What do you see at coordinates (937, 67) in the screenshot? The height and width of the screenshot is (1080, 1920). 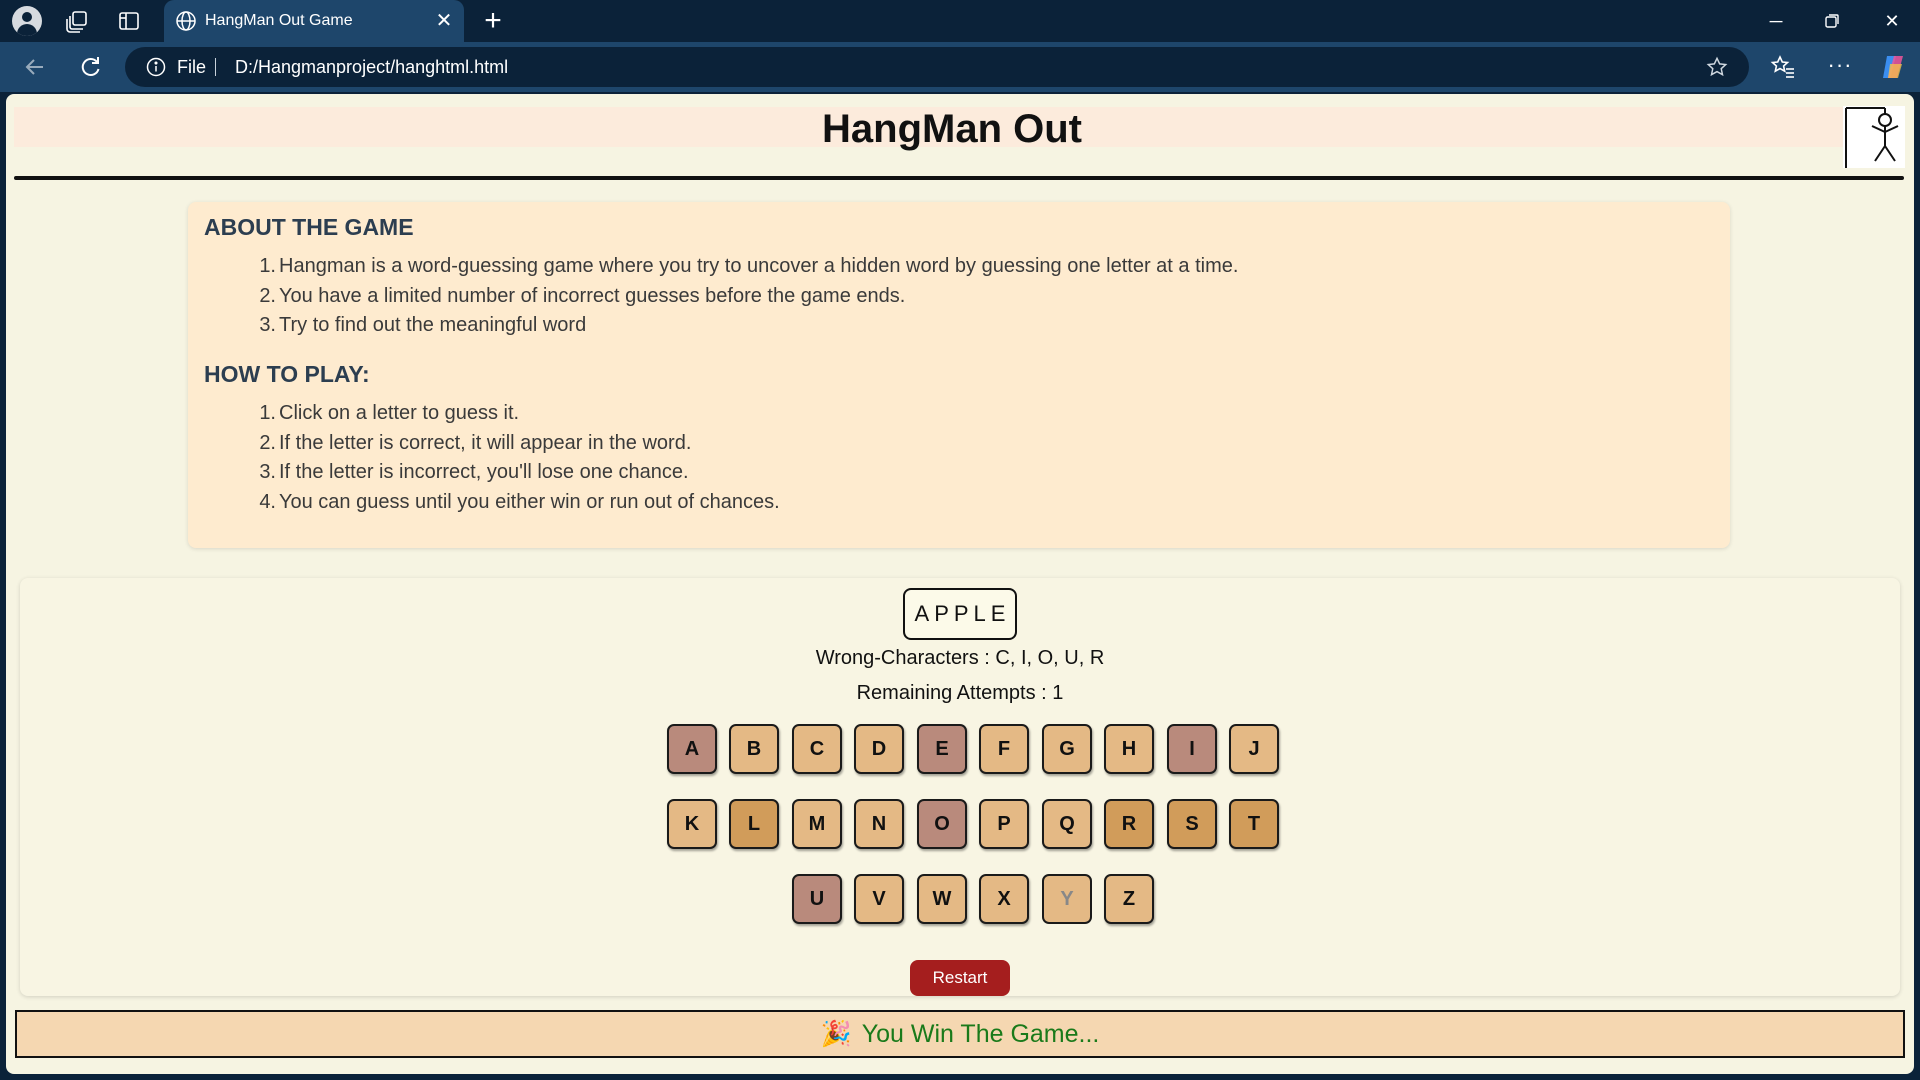 I see `address-bar: File D:/Hangmanproject/hanghtml.html` at bounding box center [937, 67].